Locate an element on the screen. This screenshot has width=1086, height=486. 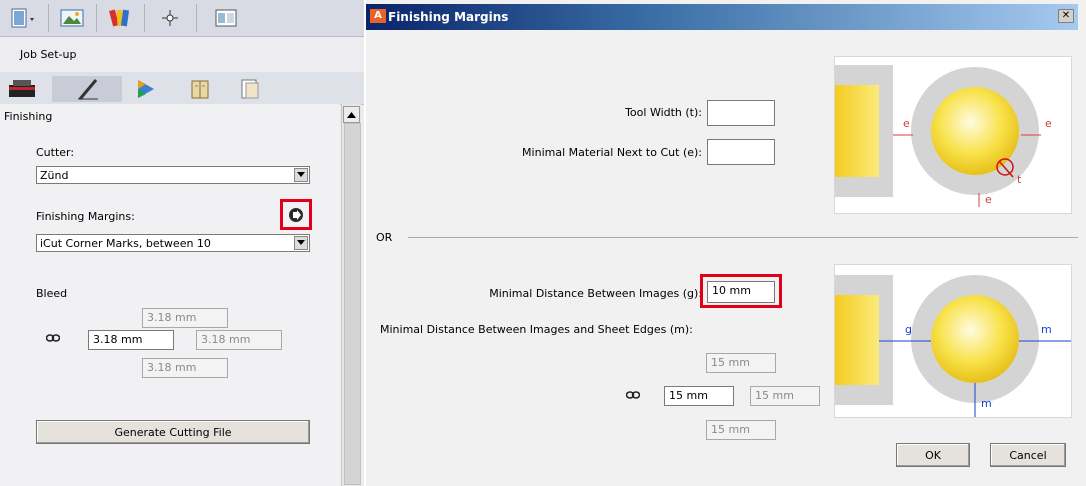
close-icon: ✕ is located at coordinates (1066, 16).